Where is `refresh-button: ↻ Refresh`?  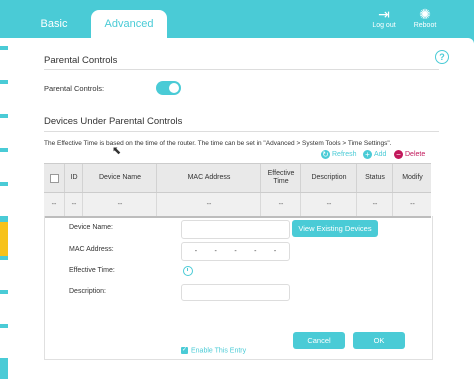 refresh-button: ↻ Refresh is located at coordinates (339, 154).